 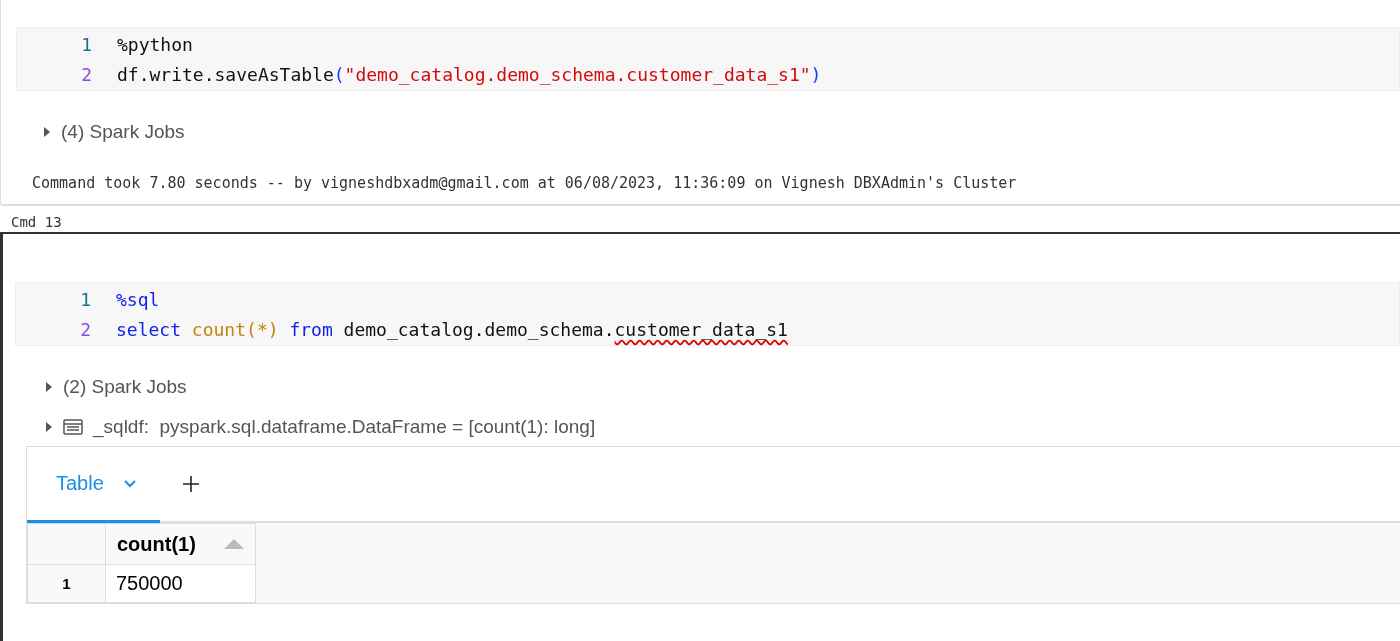 What do you see at coordinates (225, 74) in the screenshot?
I see `code-text: df.write.saveAsTable` at bounding box center [225, 74].